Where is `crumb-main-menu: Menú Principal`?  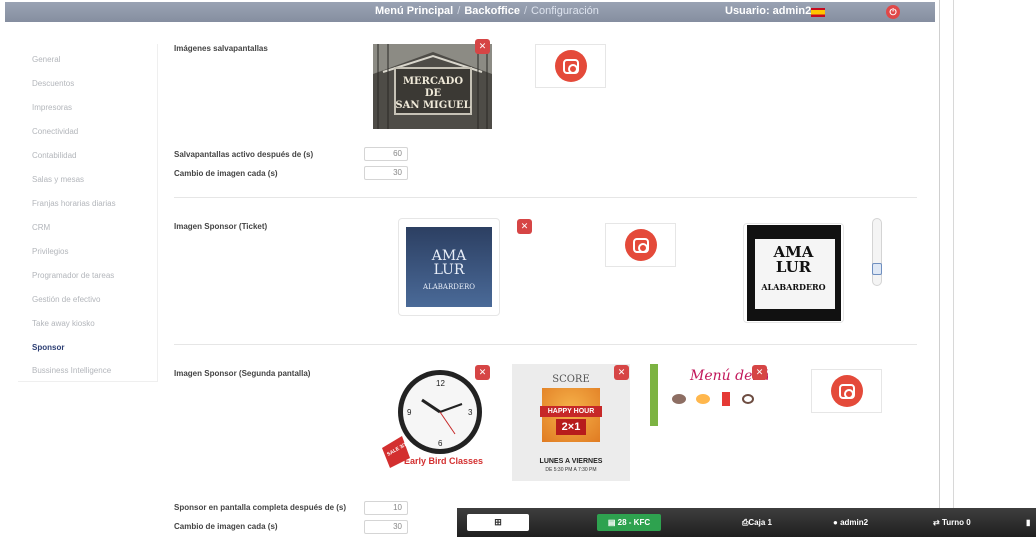 crumb-main-menu: Menú Principal is located at coordinates (414, 11).